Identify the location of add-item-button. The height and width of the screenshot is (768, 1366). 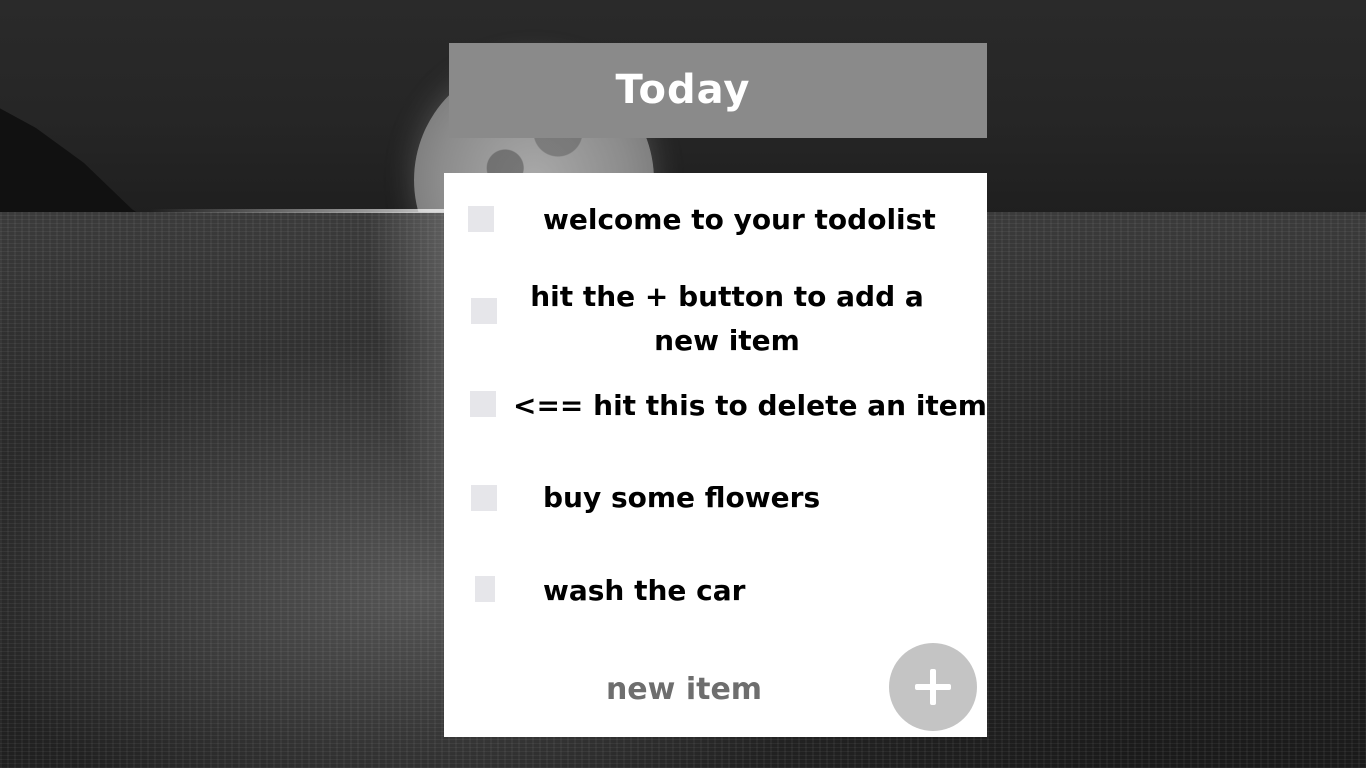
(933, 687).